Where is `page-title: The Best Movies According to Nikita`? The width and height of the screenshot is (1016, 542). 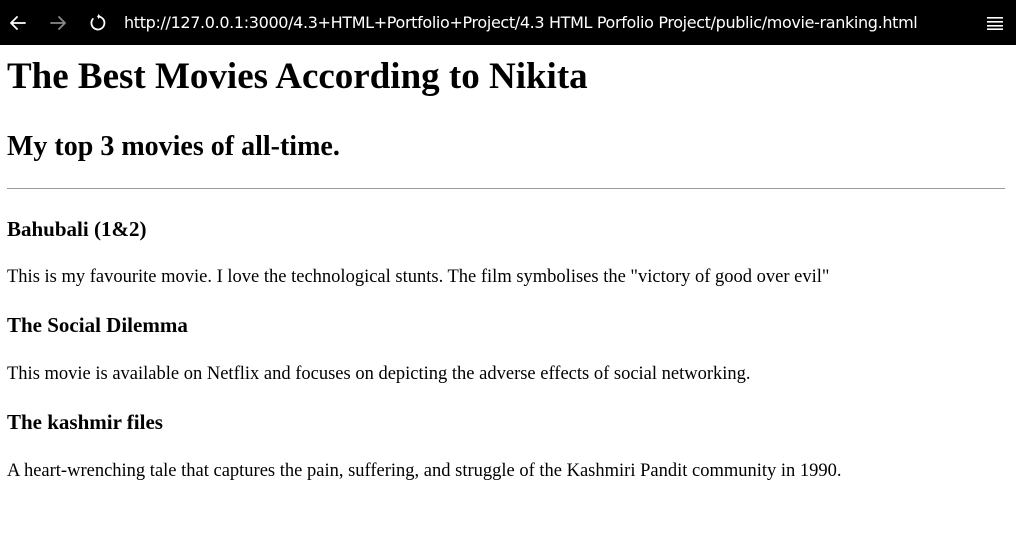 page-title: The Best Movies According to Nikita is located at coordinates (297, 76).